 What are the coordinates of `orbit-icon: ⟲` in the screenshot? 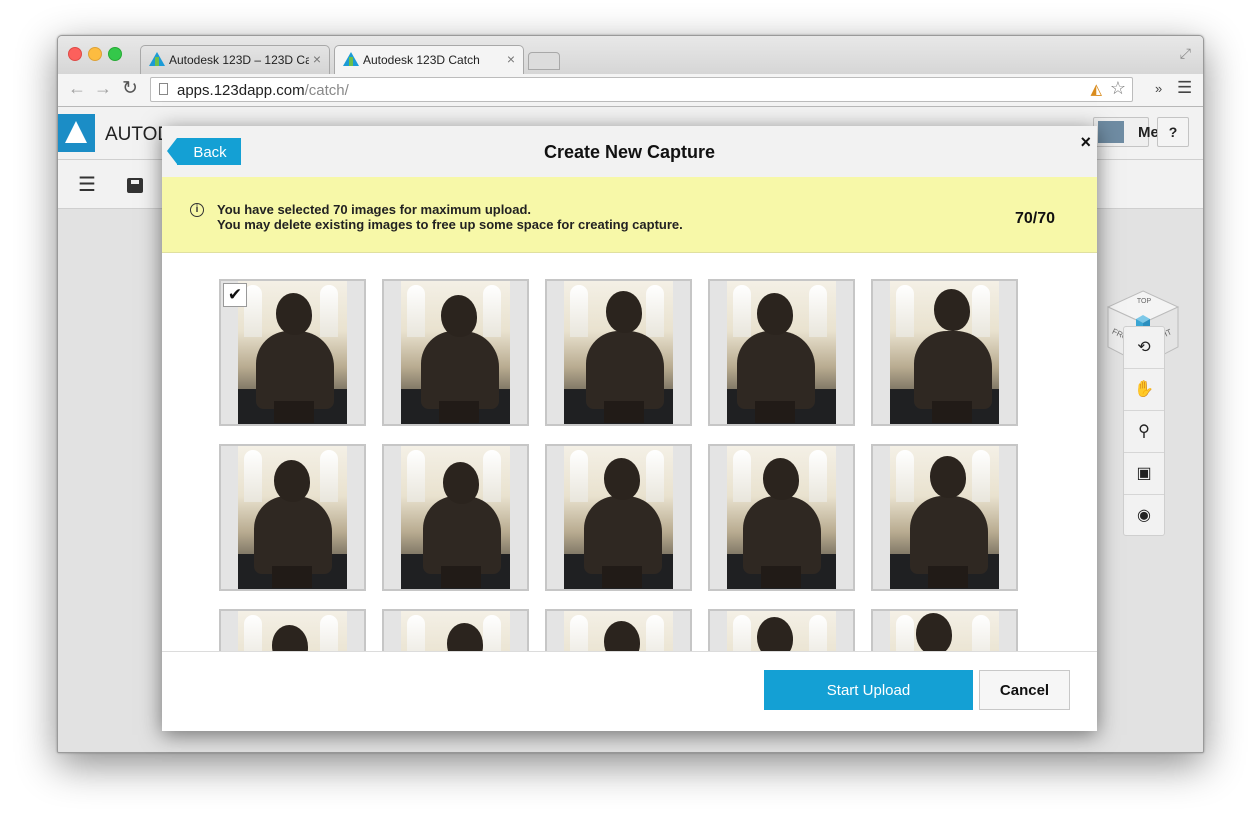 It's located at (1144, 348).